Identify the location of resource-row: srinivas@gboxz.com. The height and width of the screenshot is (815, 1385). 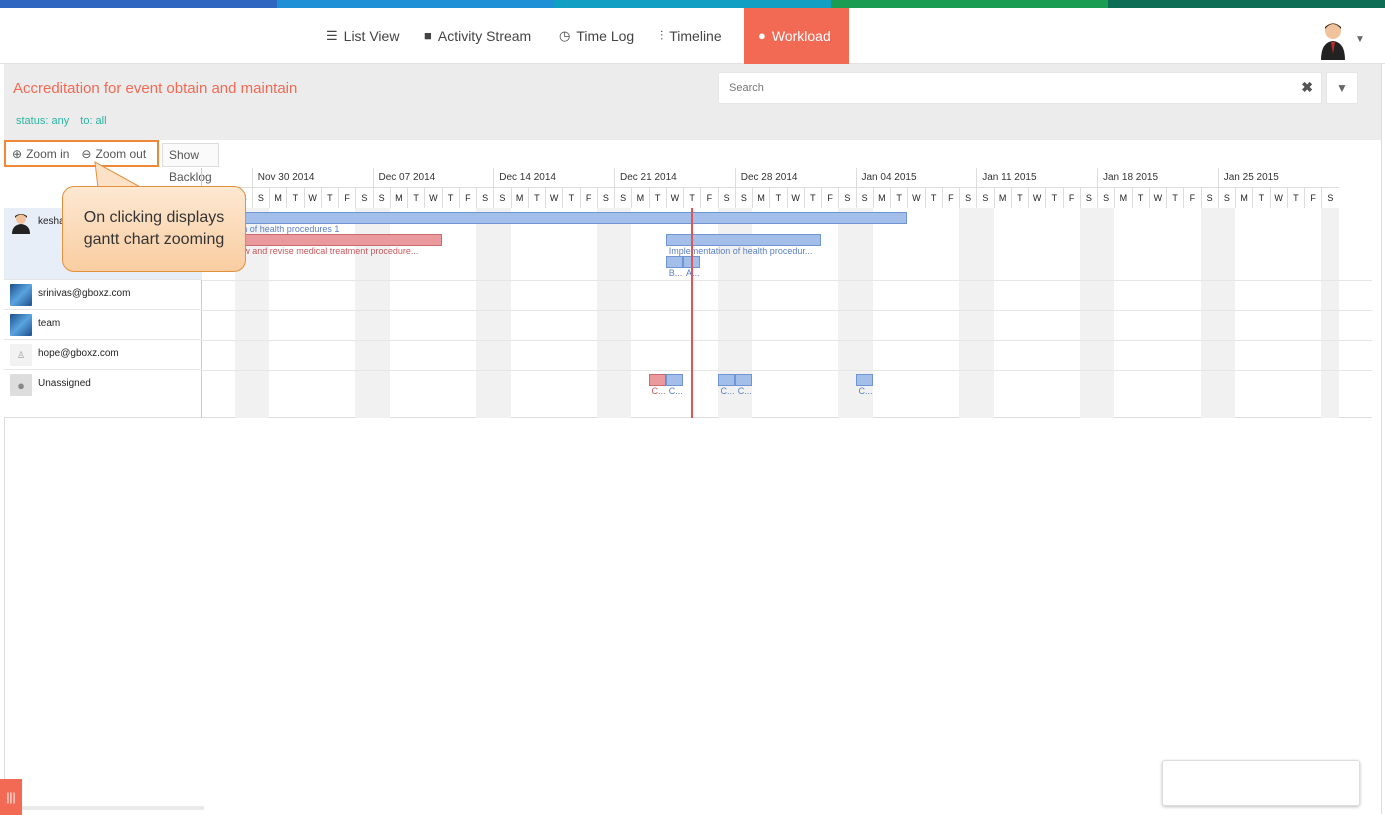
(103, 295).